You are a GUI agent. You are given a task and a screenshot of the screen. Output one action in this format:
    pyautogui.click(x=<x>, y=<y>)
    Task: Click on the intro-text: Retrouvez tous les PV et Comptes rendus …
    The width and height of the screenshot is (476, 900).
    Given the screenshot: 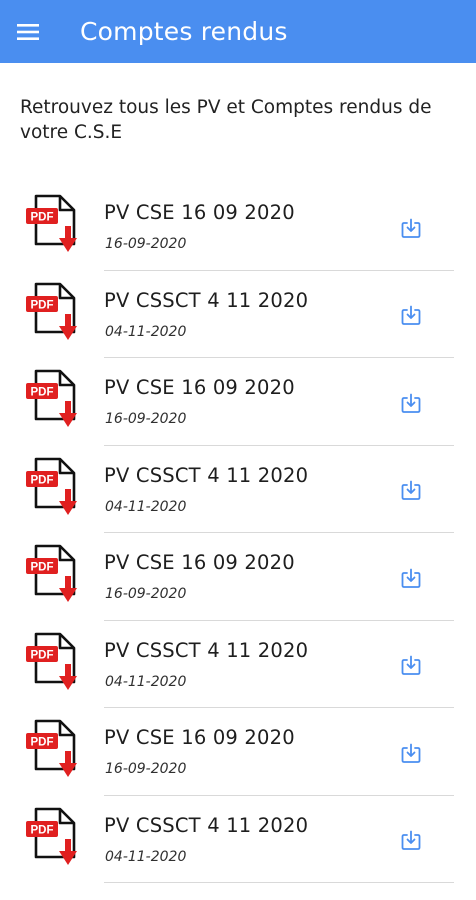 What is the action you would take?
    pyautogui.click(x=226, y=120)
    